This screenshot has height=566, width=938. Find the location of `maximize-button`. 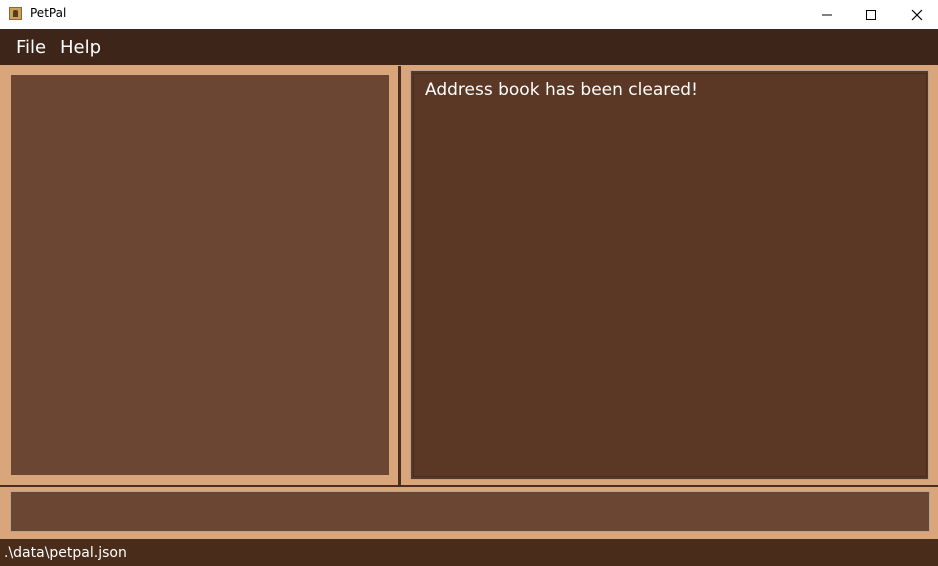

maximize-button is located at coordinates (871, 14).